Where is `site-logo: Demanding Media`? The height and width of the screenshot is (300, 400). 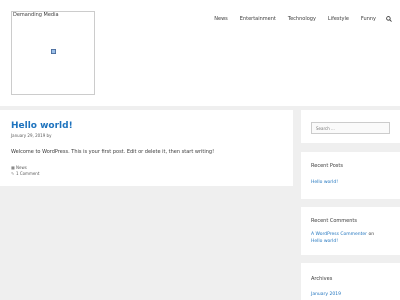 site-logo: Demanding Media is located at coordinates (53, 53).